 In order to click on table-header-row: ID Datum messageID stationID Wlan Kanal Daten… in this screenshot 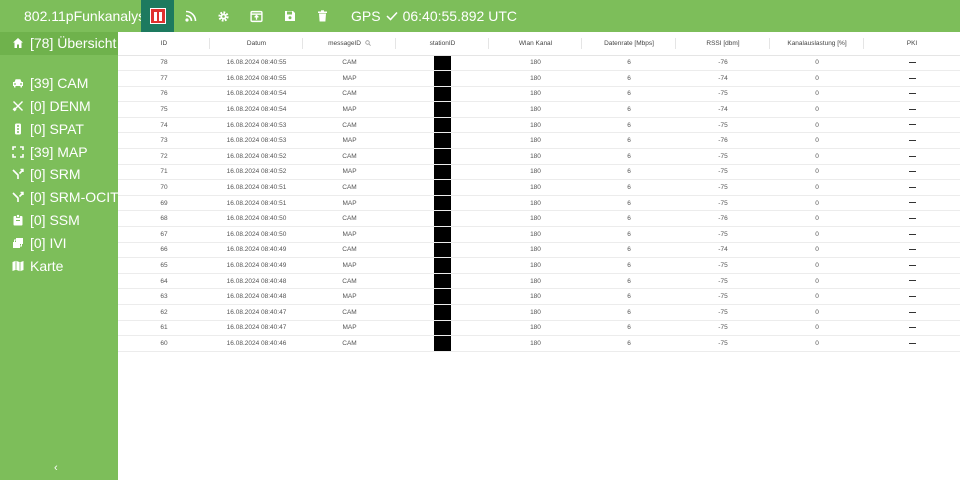, I will do `click(539, 44)`.